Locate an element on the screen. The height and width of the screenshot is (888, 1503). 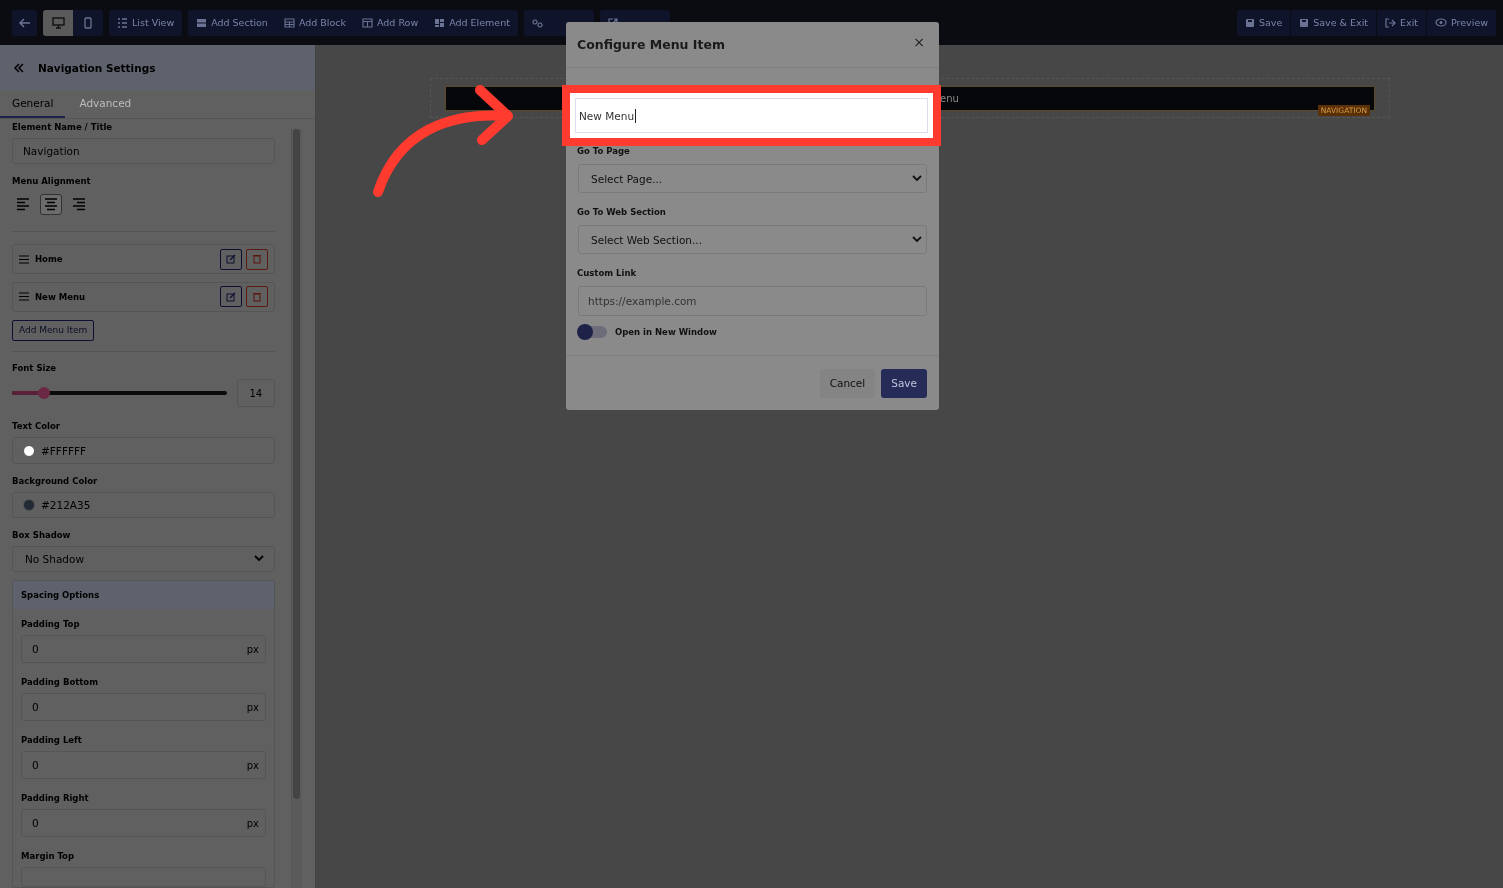
field-label: Padding Right is located at coordinates (55, 798).